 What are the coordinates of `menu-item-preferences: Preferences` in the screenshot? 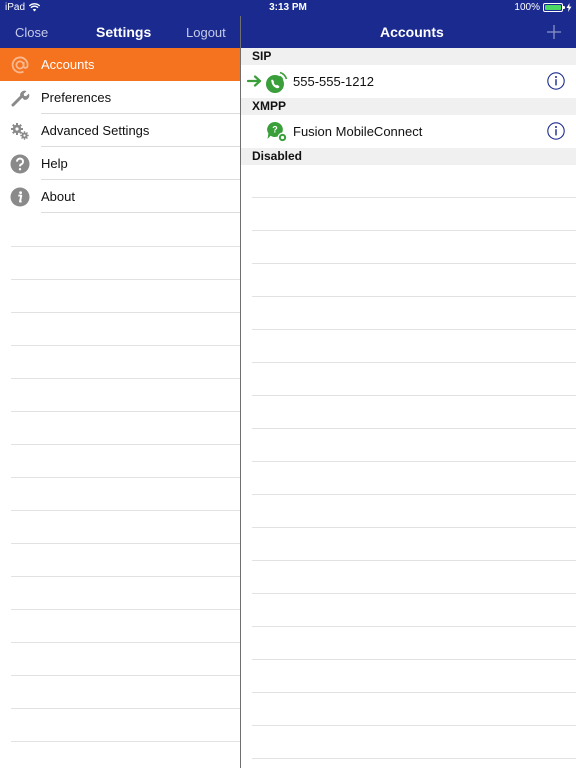 It's located at (120, 97).